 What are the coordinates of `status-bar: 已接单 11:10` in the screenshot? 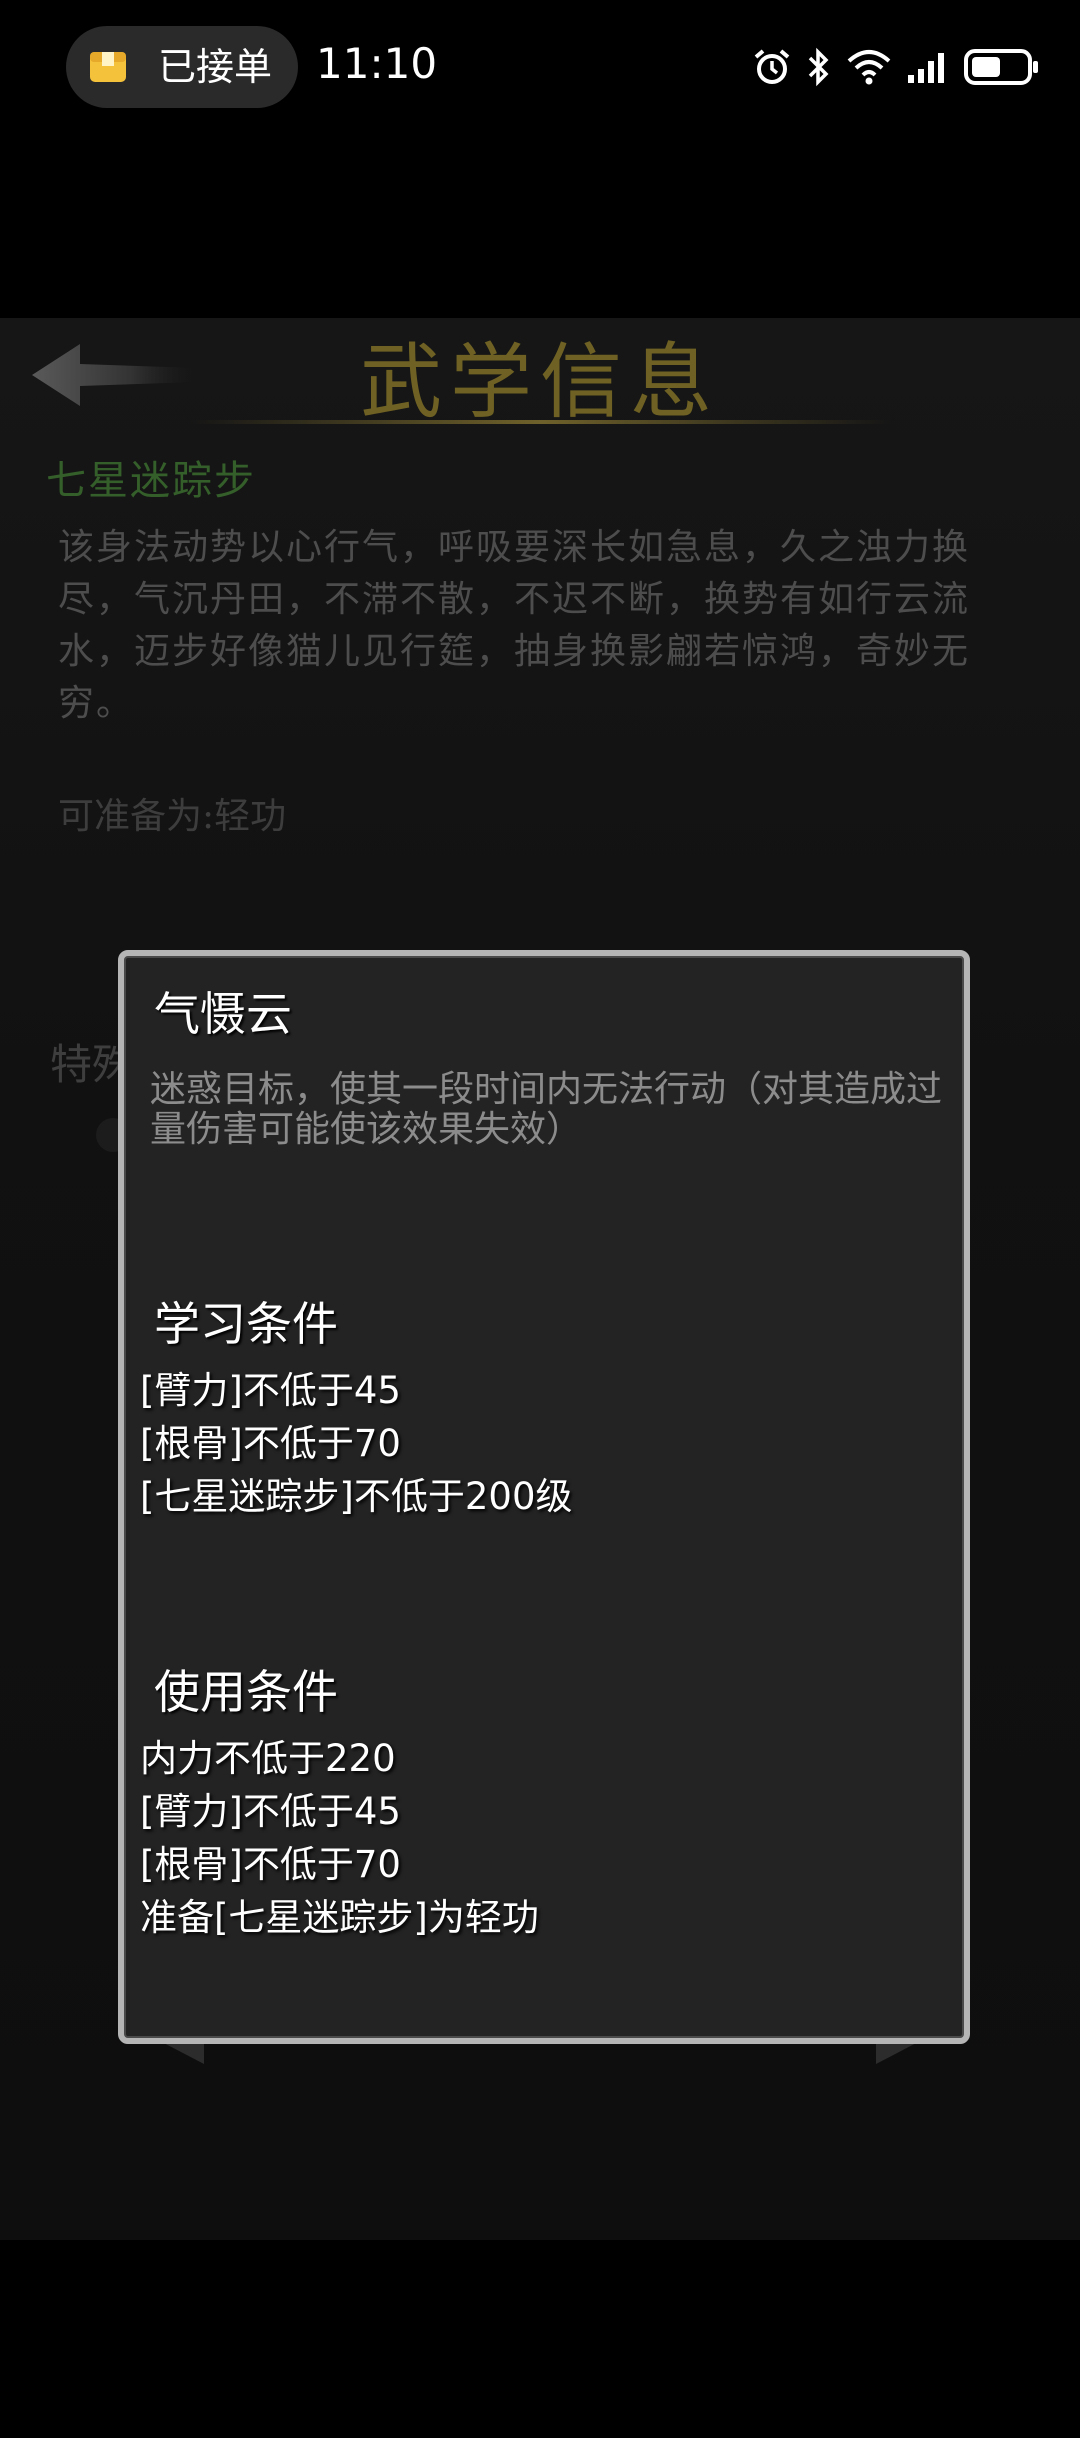 It's located at (540, 67).